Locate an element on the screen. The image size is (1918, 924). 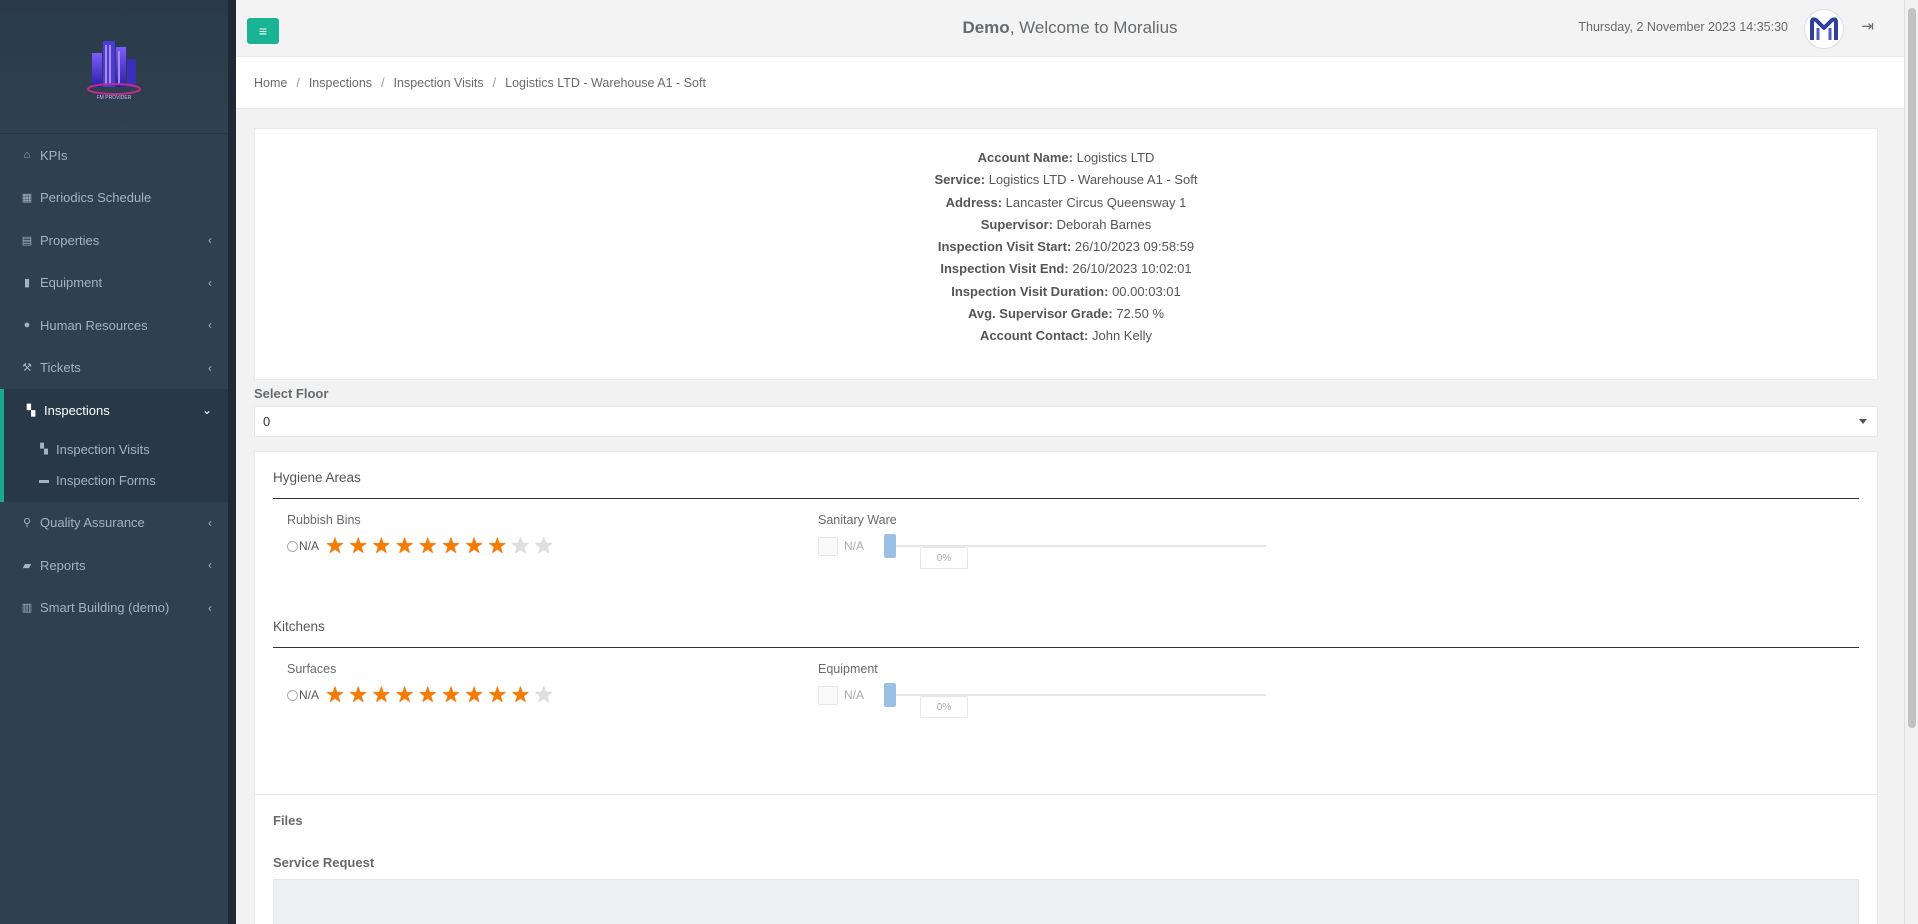
sidebar-item-quality-assurance: ⚲ Quality Assurance ‹ is located at coordinates (114, 523).